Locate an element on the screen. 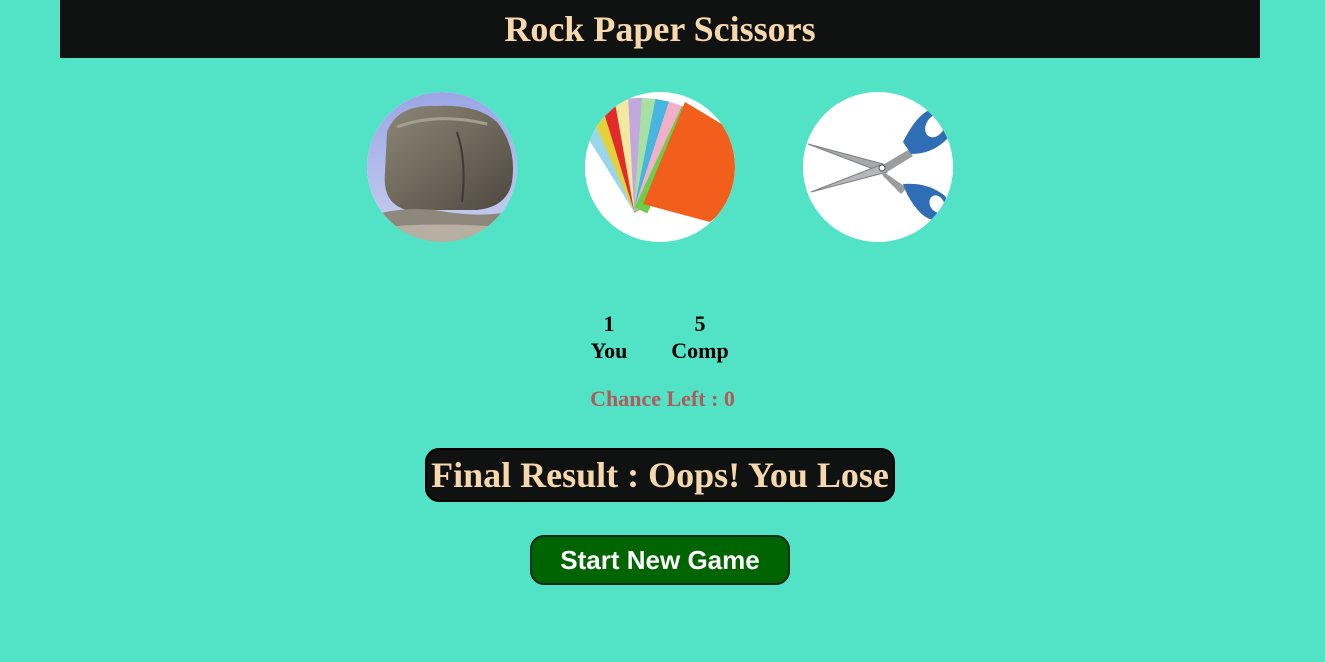  page-title: Rock Paper Scissors is located at coordinates (660, 29).